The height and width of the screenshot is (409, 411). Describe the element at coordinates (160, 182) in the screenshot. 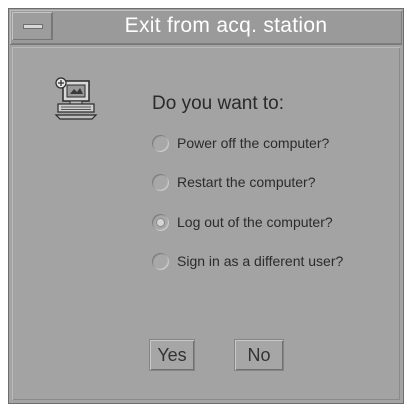

I see `radio-restart` at that location.